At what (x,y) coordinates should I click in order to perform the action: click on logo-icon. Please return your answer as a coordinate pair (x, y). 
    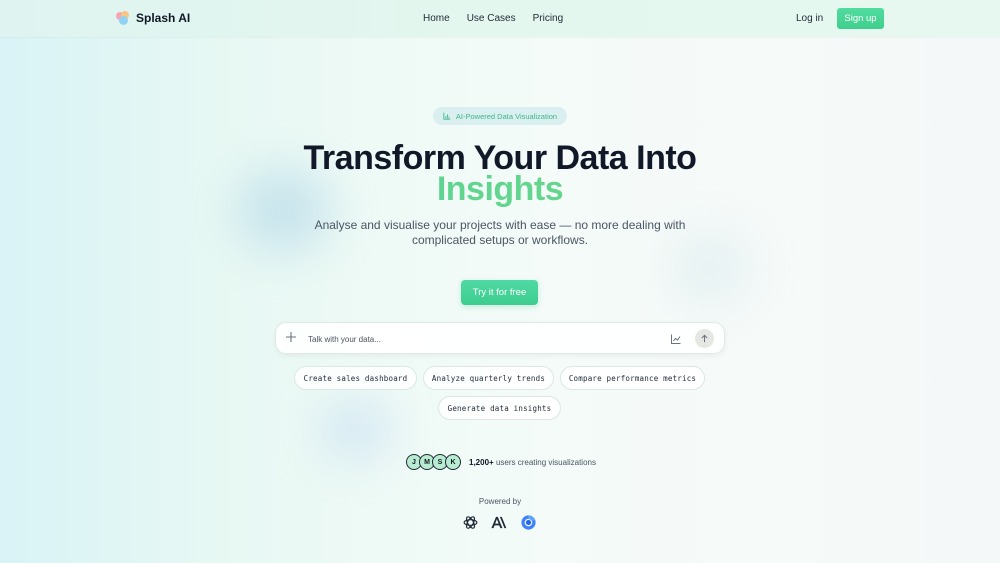
    Looking at the image, I should click on (123, 18).